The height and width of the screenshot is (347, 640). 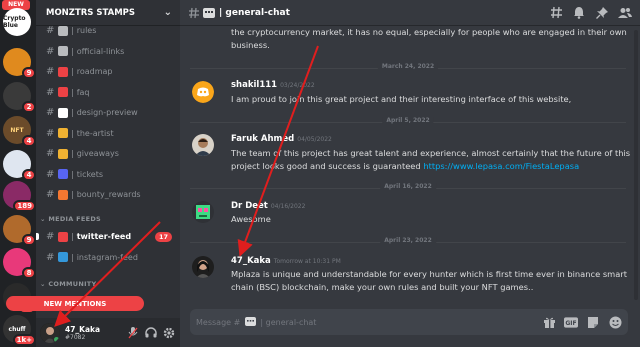 What do you see at coordinates (108, 133) in the screenshot?
I see `channel-the-artist: # | the-artist` at bounding box center [108, 133].